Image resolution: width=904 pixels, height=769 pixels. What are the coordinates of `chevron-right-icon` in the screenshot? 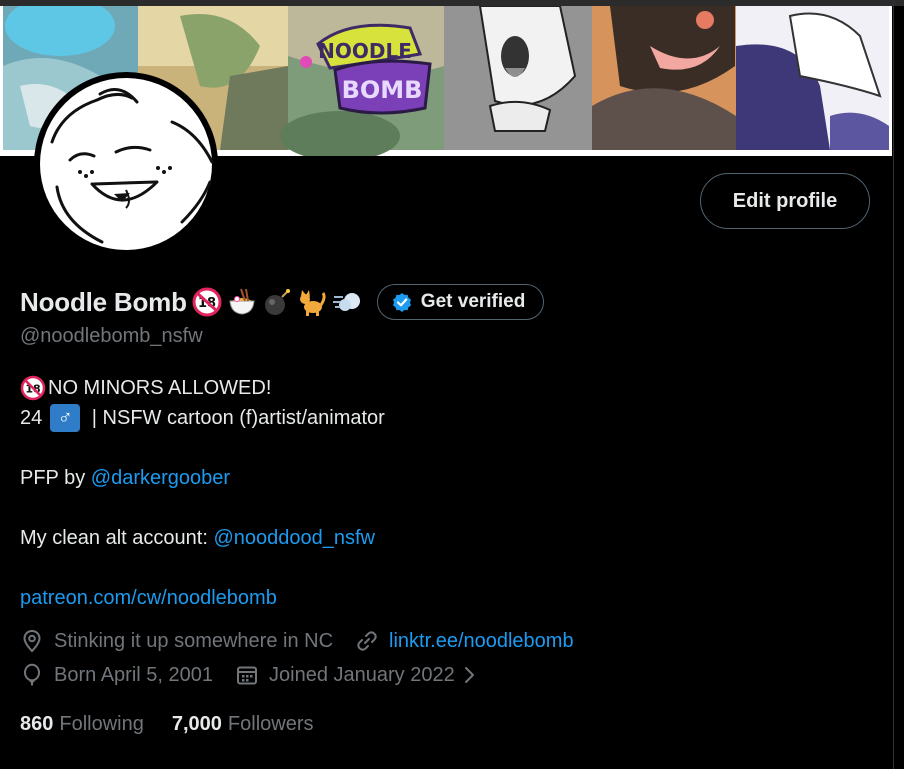 It's located at (470, 675).